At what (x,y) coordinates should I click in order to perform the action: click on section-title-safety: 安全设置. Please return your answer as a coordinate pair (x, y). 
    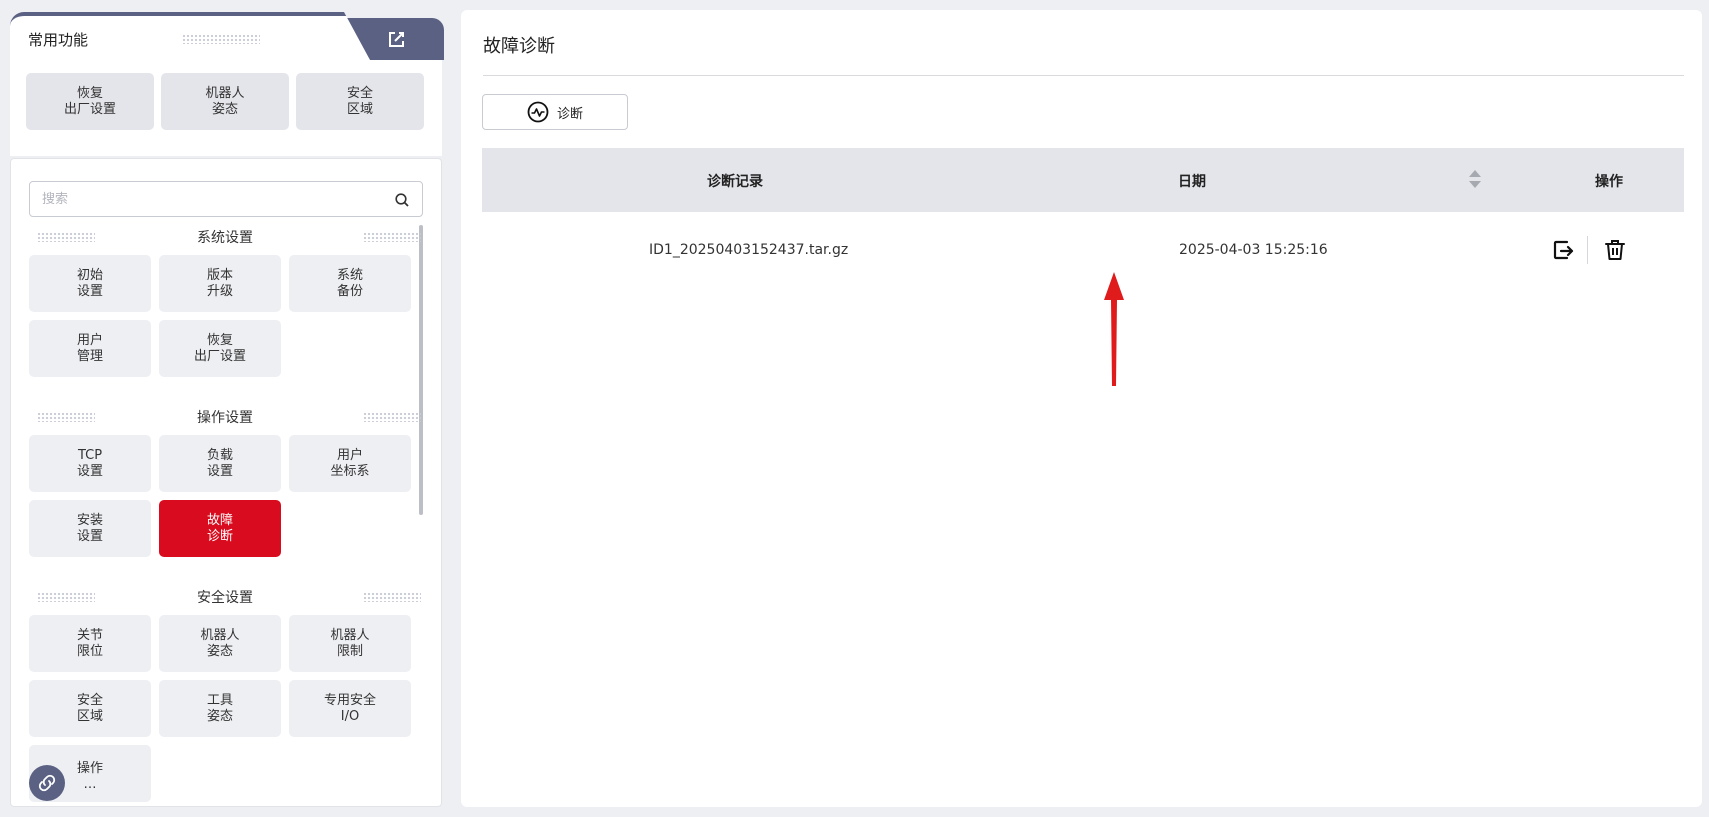
    Looking at the image, I should click on (225, 597).